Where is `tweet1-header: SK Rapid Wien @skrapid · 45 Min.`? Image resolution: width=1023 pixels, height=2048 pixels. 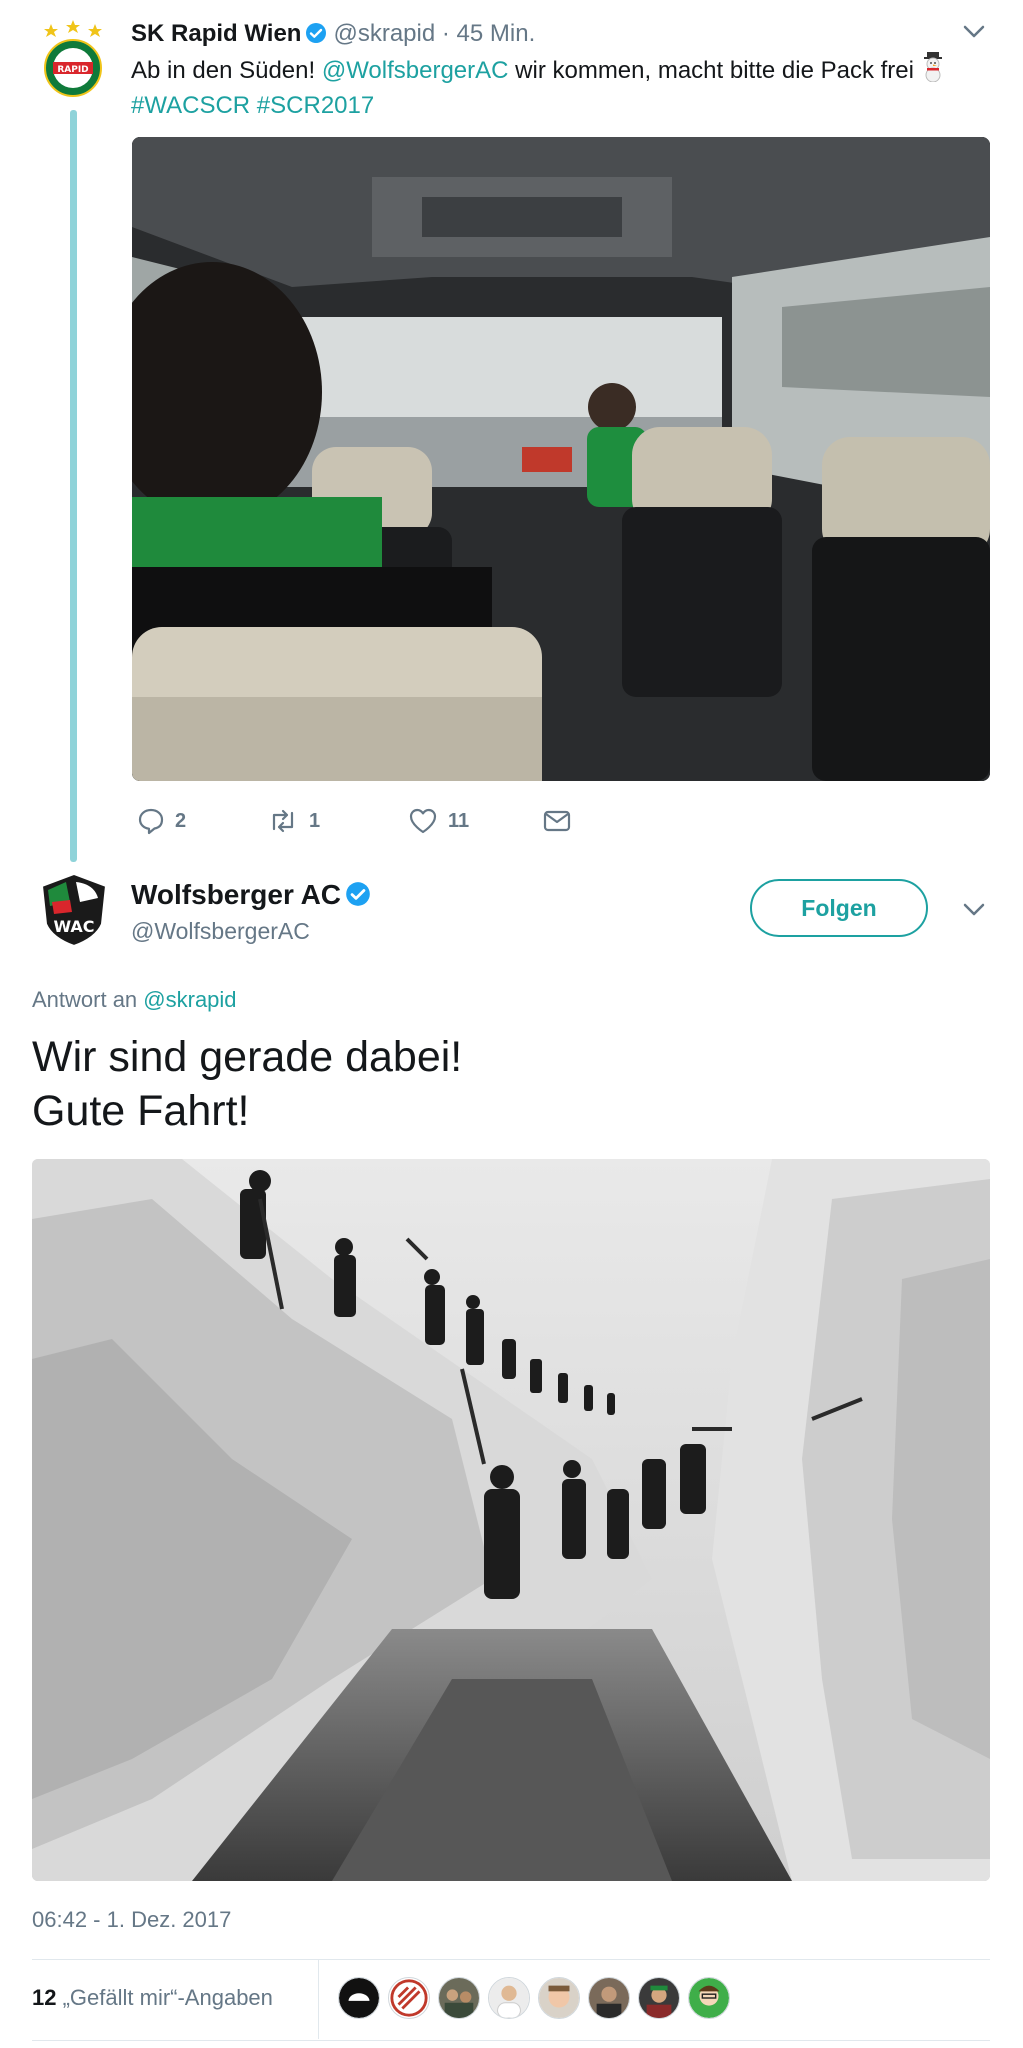
tweet1-header: SK Rapid Wien @skrapid · 45 Min. is located at coordinates (333, 34).